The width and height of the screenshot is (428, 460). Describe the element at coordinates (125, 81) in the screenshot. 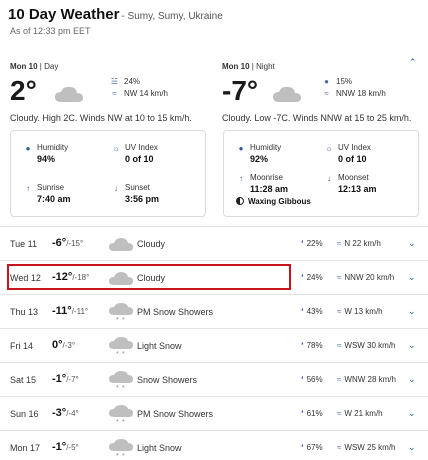

I see `day-precip: ☱ 24%` at that location.